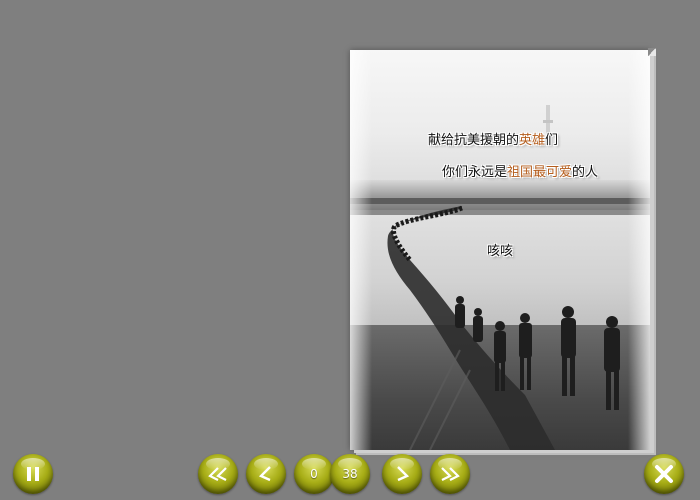 This screenshot has width=700, height=500. What do you see at coordinates (520, 172) in the screenshot?
I see `caption-line-2: 你们永远是祖国最可爱的人` at bounding box center [520, 172].